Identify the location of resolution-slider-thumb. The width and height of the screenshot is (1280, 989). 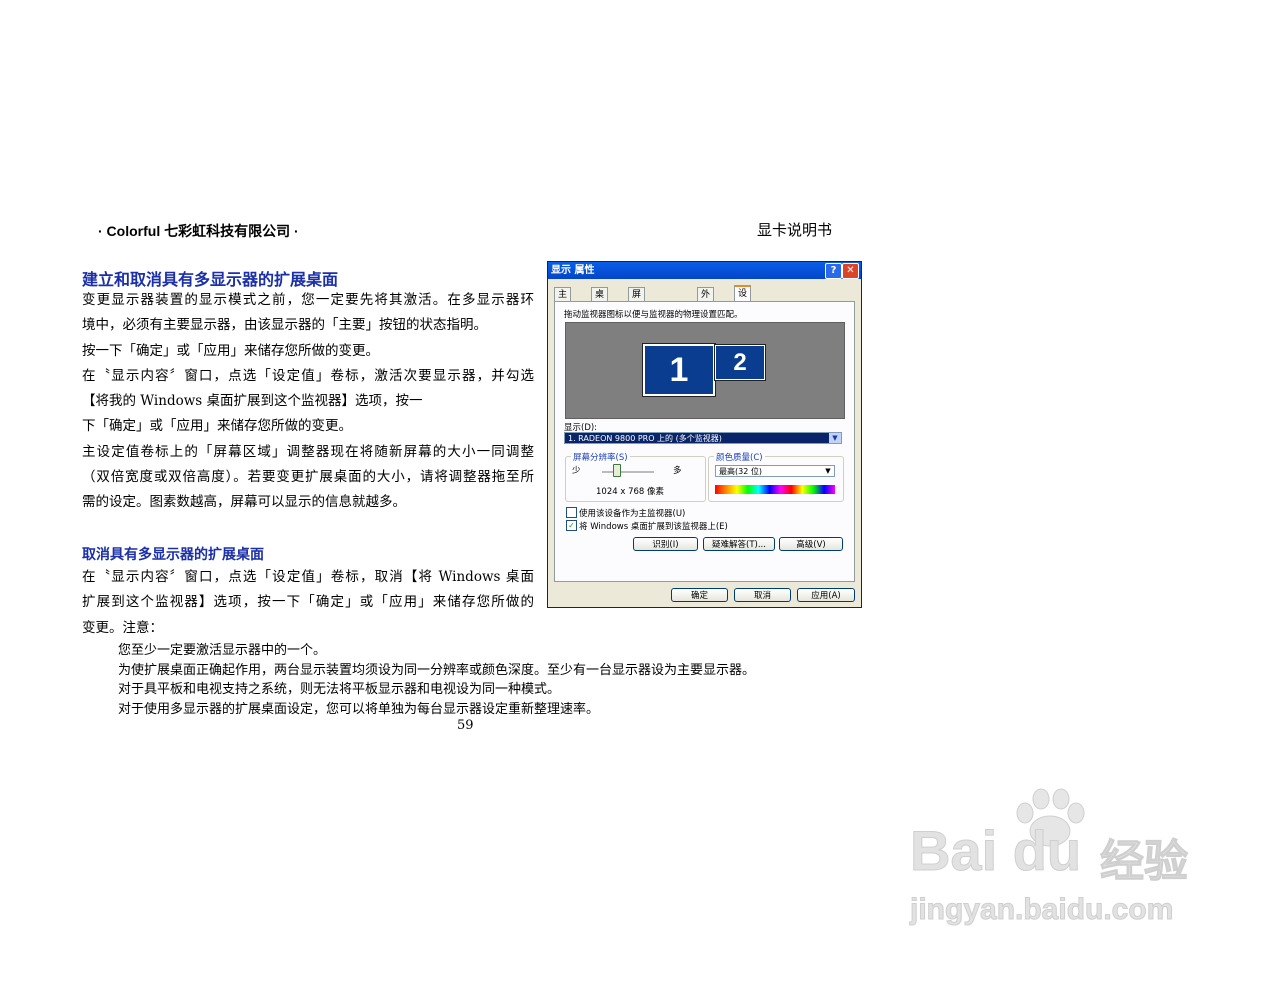
(617, 470).